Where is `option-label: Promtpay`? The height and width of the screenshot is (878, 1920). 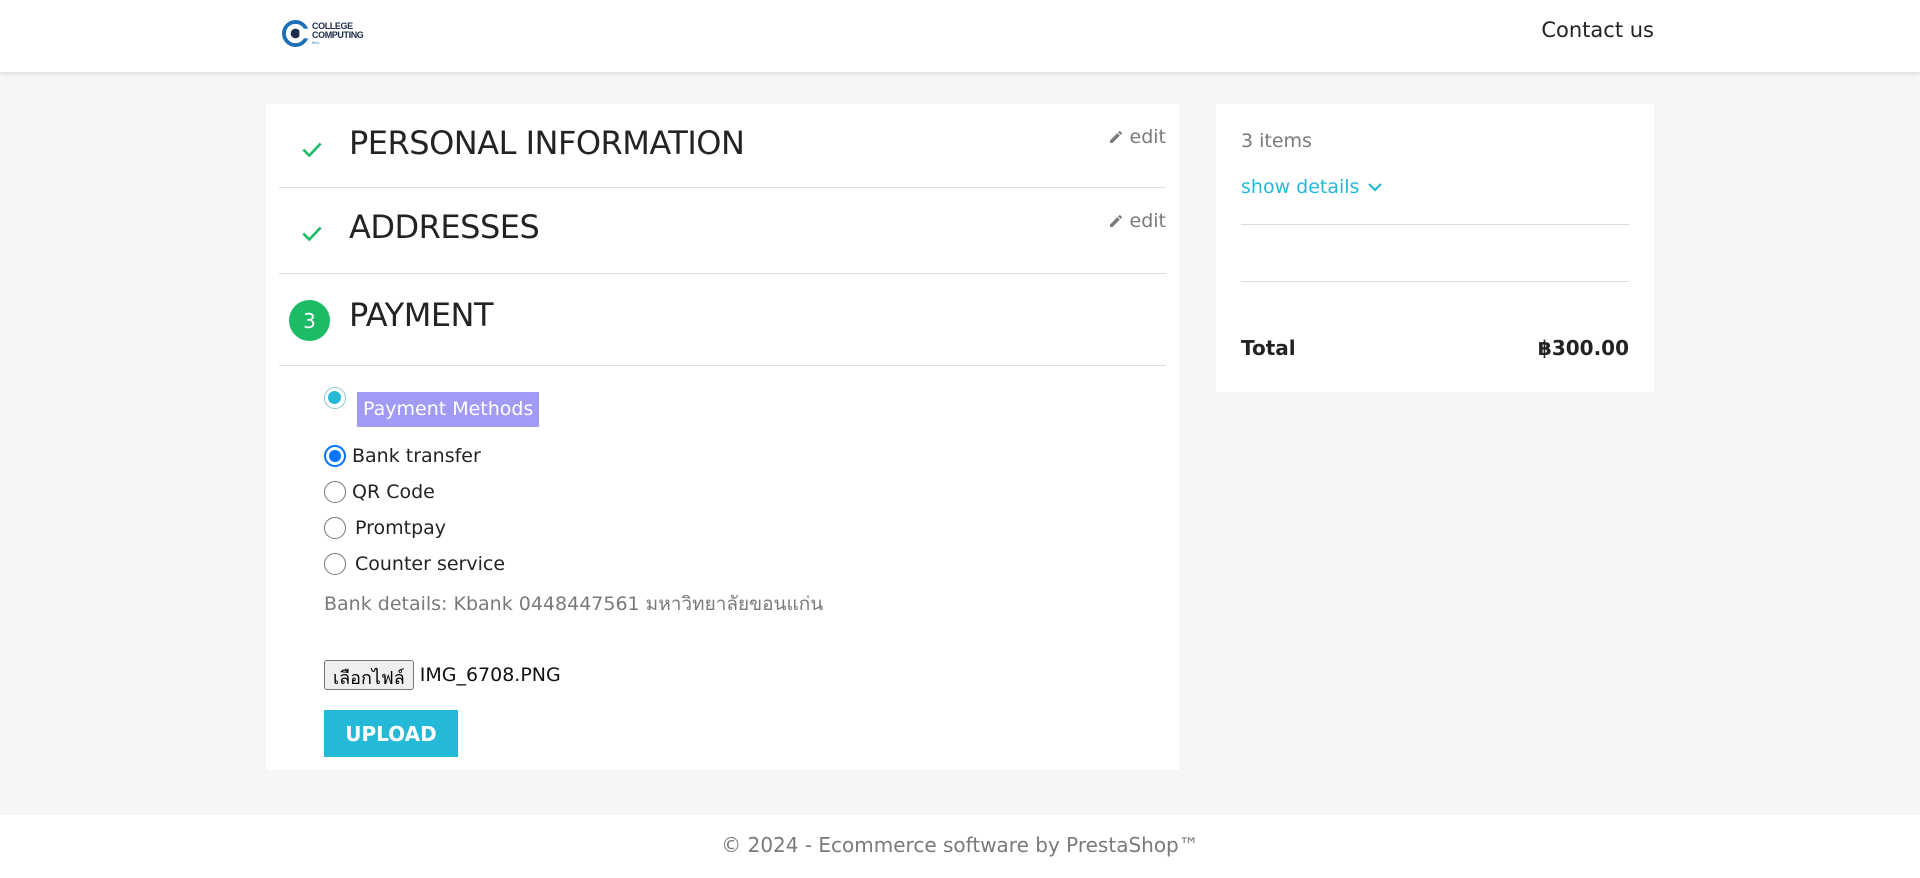 option-label: Promtpay is located at coordinates (401, 528).